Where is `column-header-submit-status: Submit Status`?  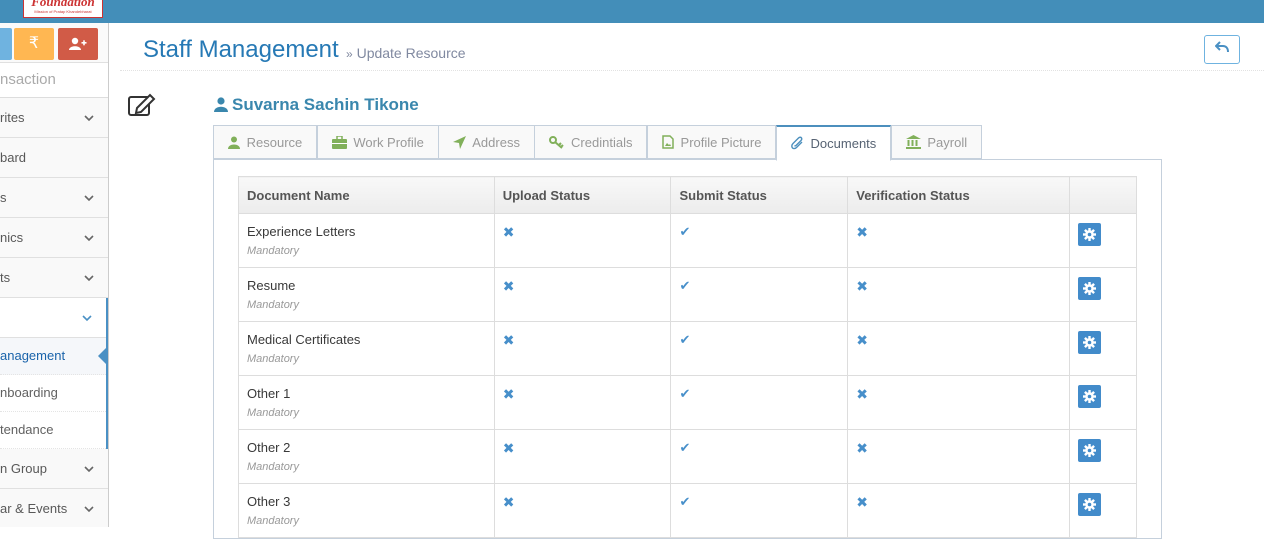 column-header-submit-status: Submit Status is located at coordinates (759, 195).